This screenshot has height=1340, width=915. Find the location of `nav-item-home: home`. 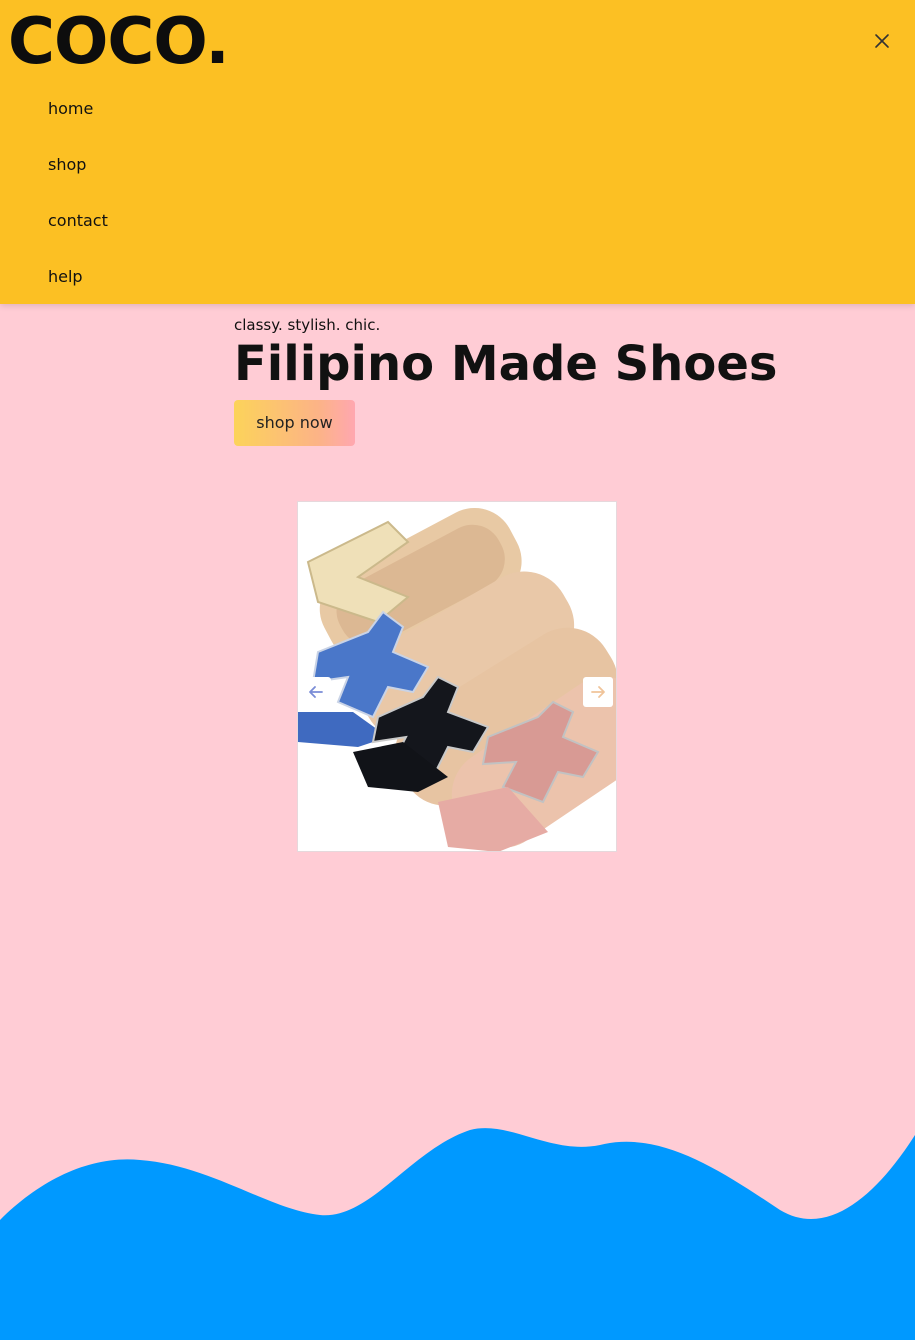

nav-item-home: home is located at coordinates (78, 120).